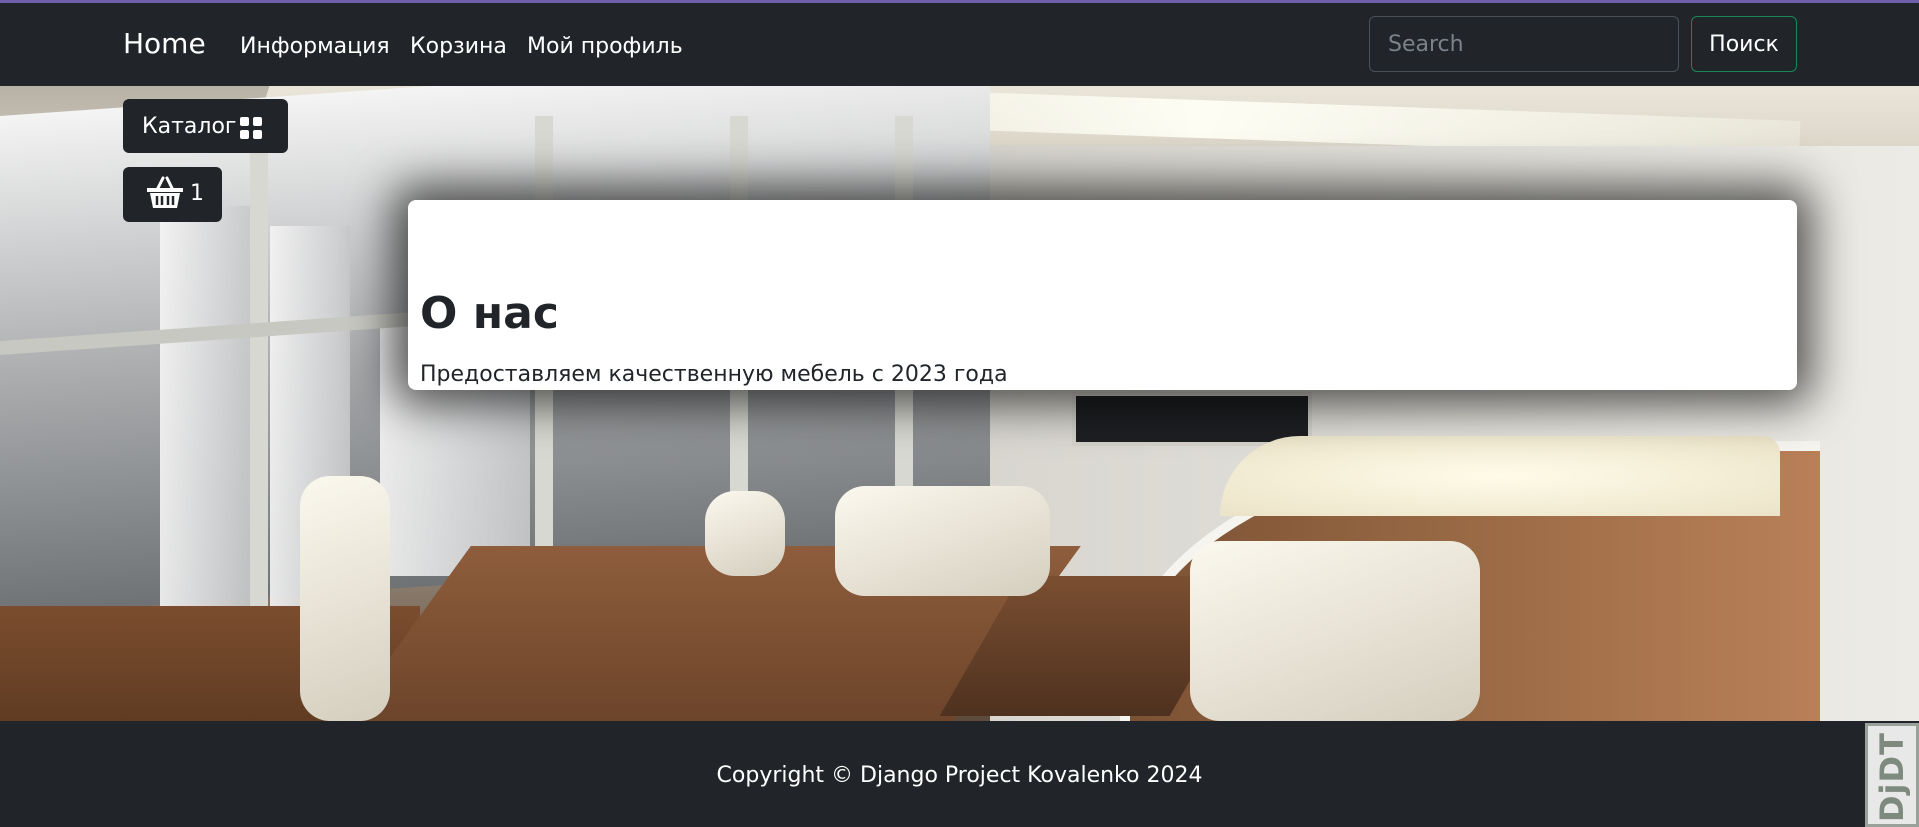  What do you see at coordinates (1524, 44) in the screenshot?
I see `search-input` at bounding box center [1524, 44].